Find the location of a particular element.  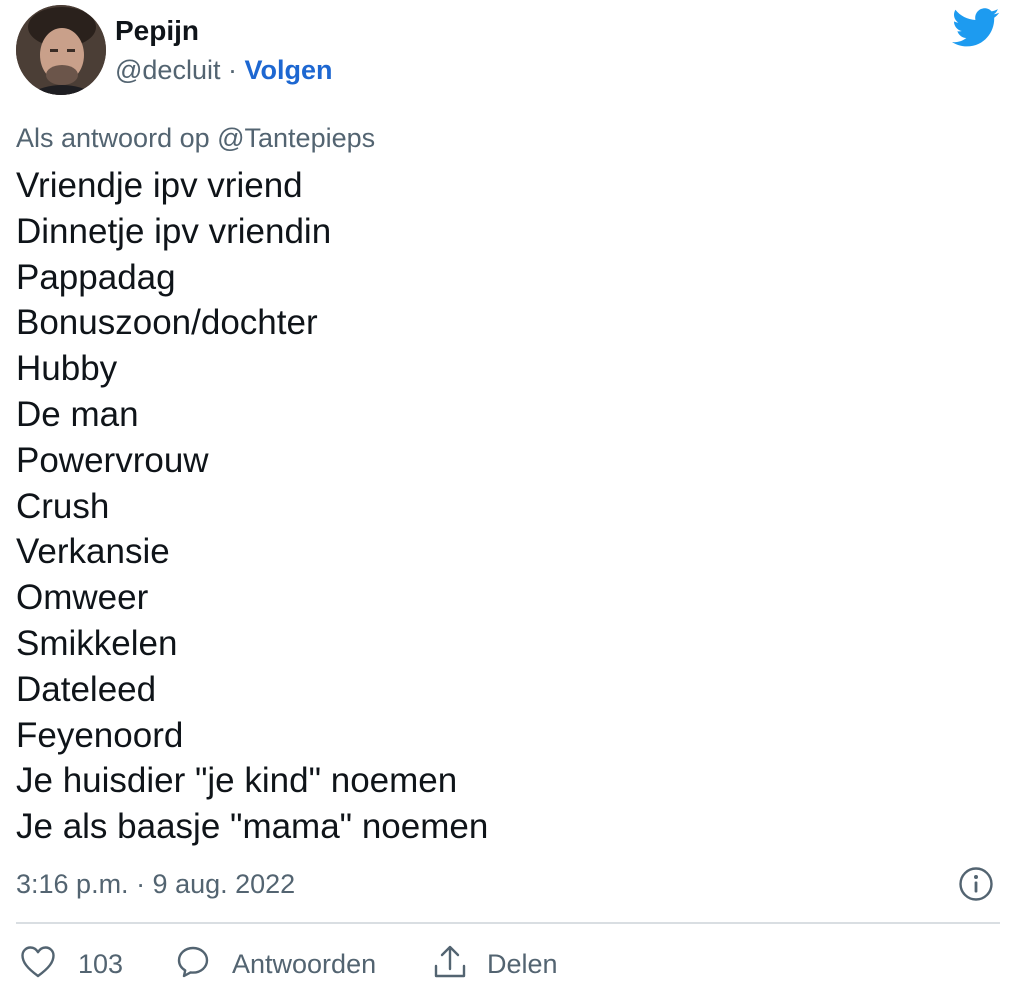

tweet-line: Omweer is located at coordinates (82, 598).